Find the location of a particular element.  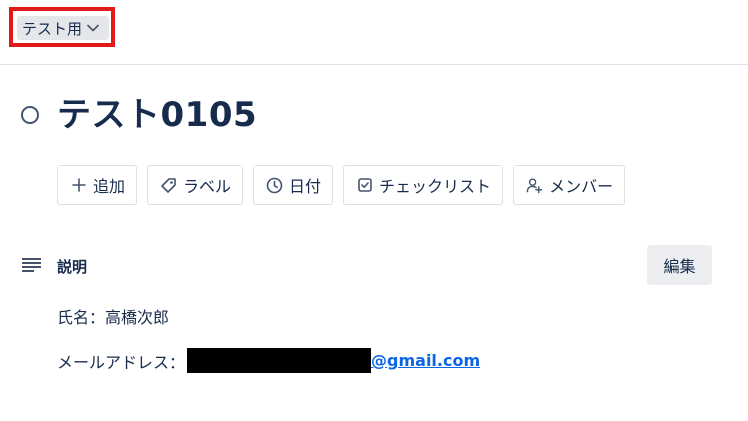

members-button-label: メンバー is located at coordinates (581, 186).